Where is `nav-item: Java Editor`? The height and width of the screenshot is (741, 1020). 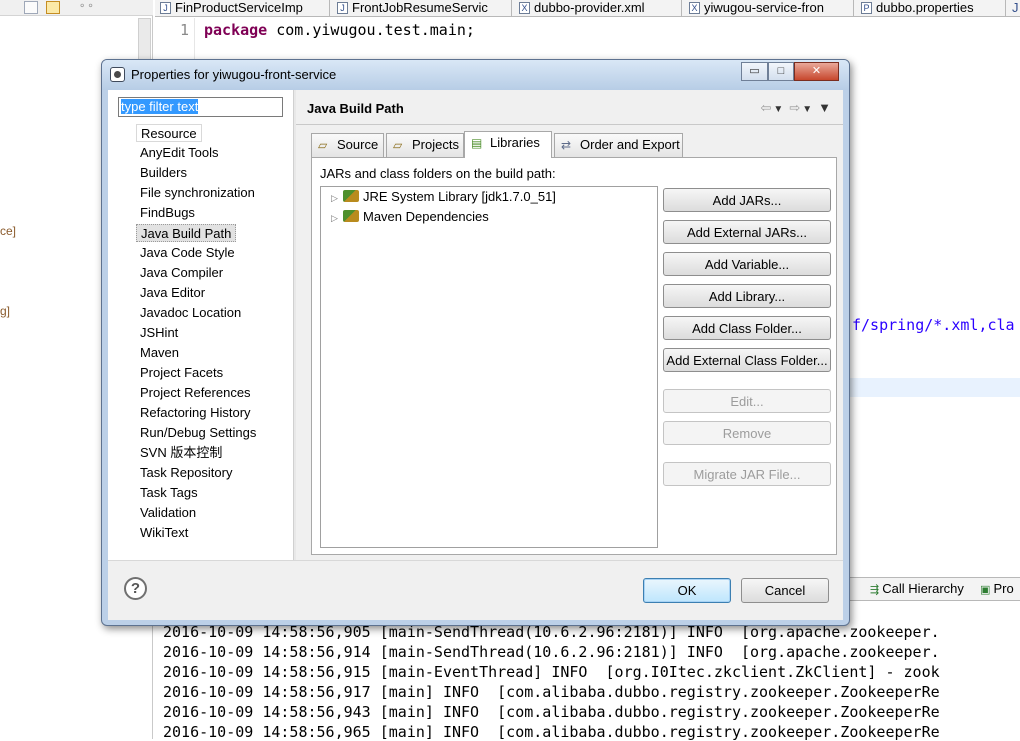
nav-item: Java Editor is located at coordinates (172, 293).